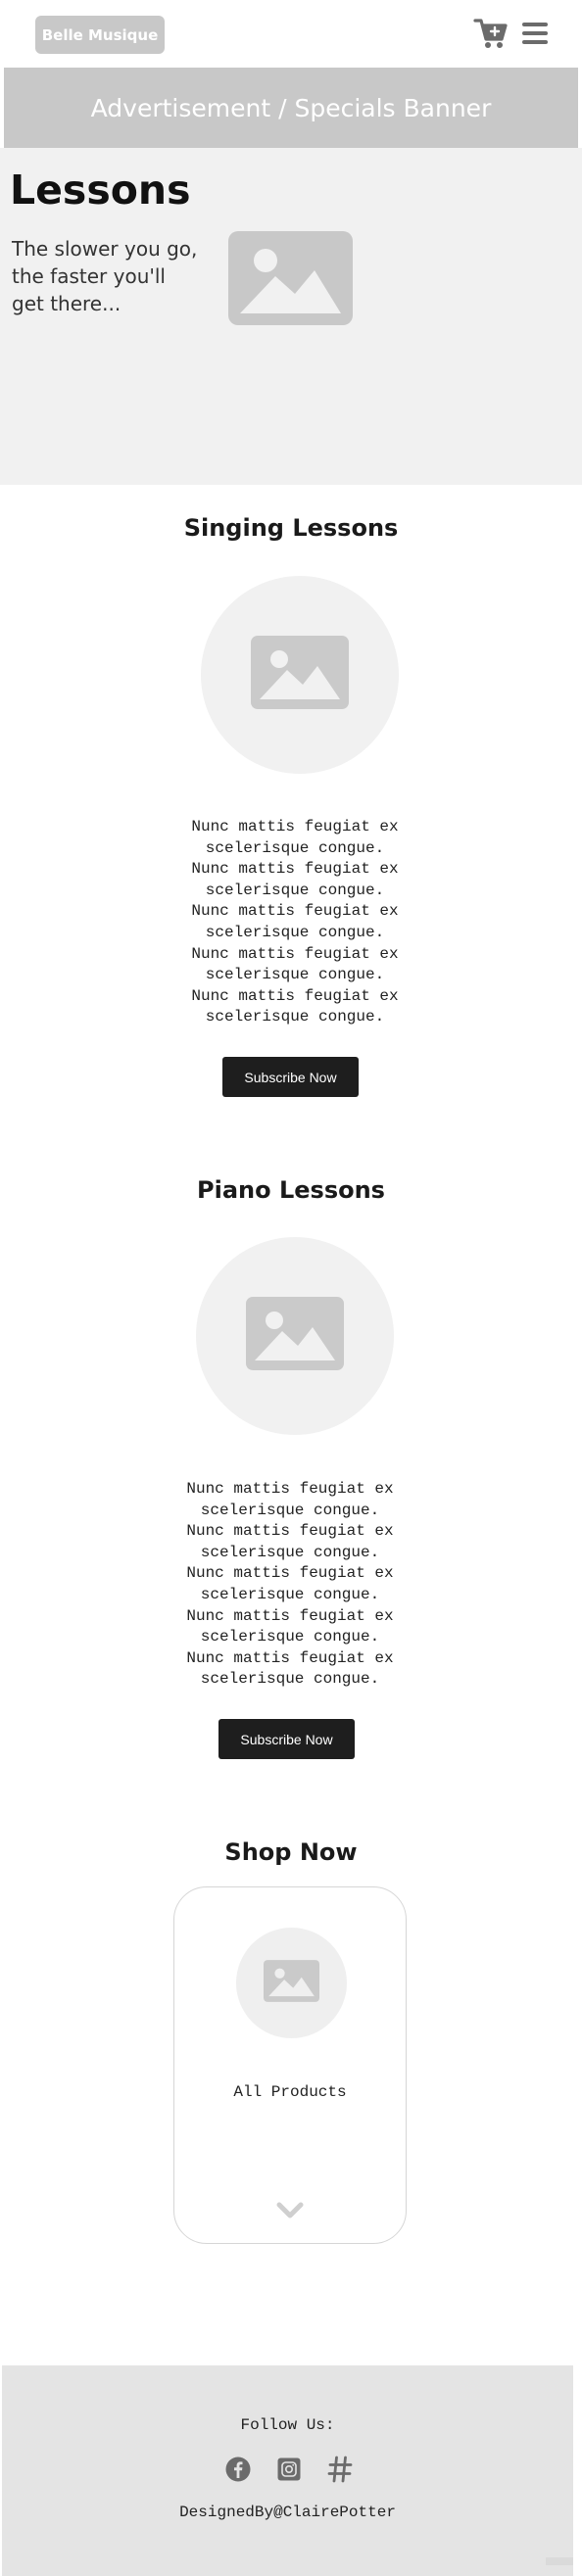  What do you see at coordinates (238, 2472) in the screenshot?
I see `facebook-icon` at bounding box center [238, 2472].